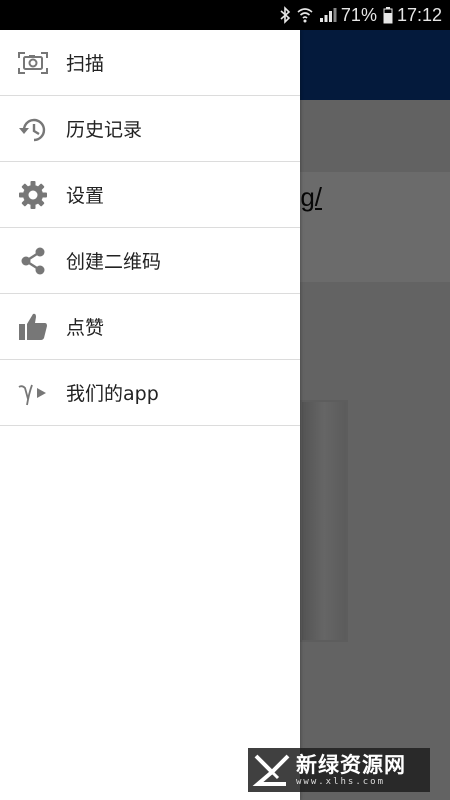  What do you see at coordinates (419, 14) in the screenshot?
I see `clock: 17:12` at bounding box center [419, 14].